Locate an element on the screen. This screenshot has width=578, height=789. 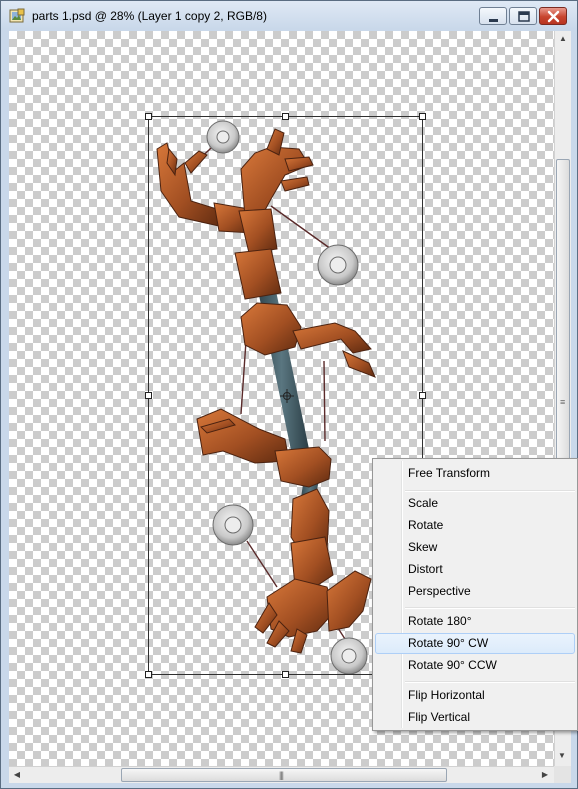
vertical-grip-icon: ≡ is located at coordinates (562, 402).